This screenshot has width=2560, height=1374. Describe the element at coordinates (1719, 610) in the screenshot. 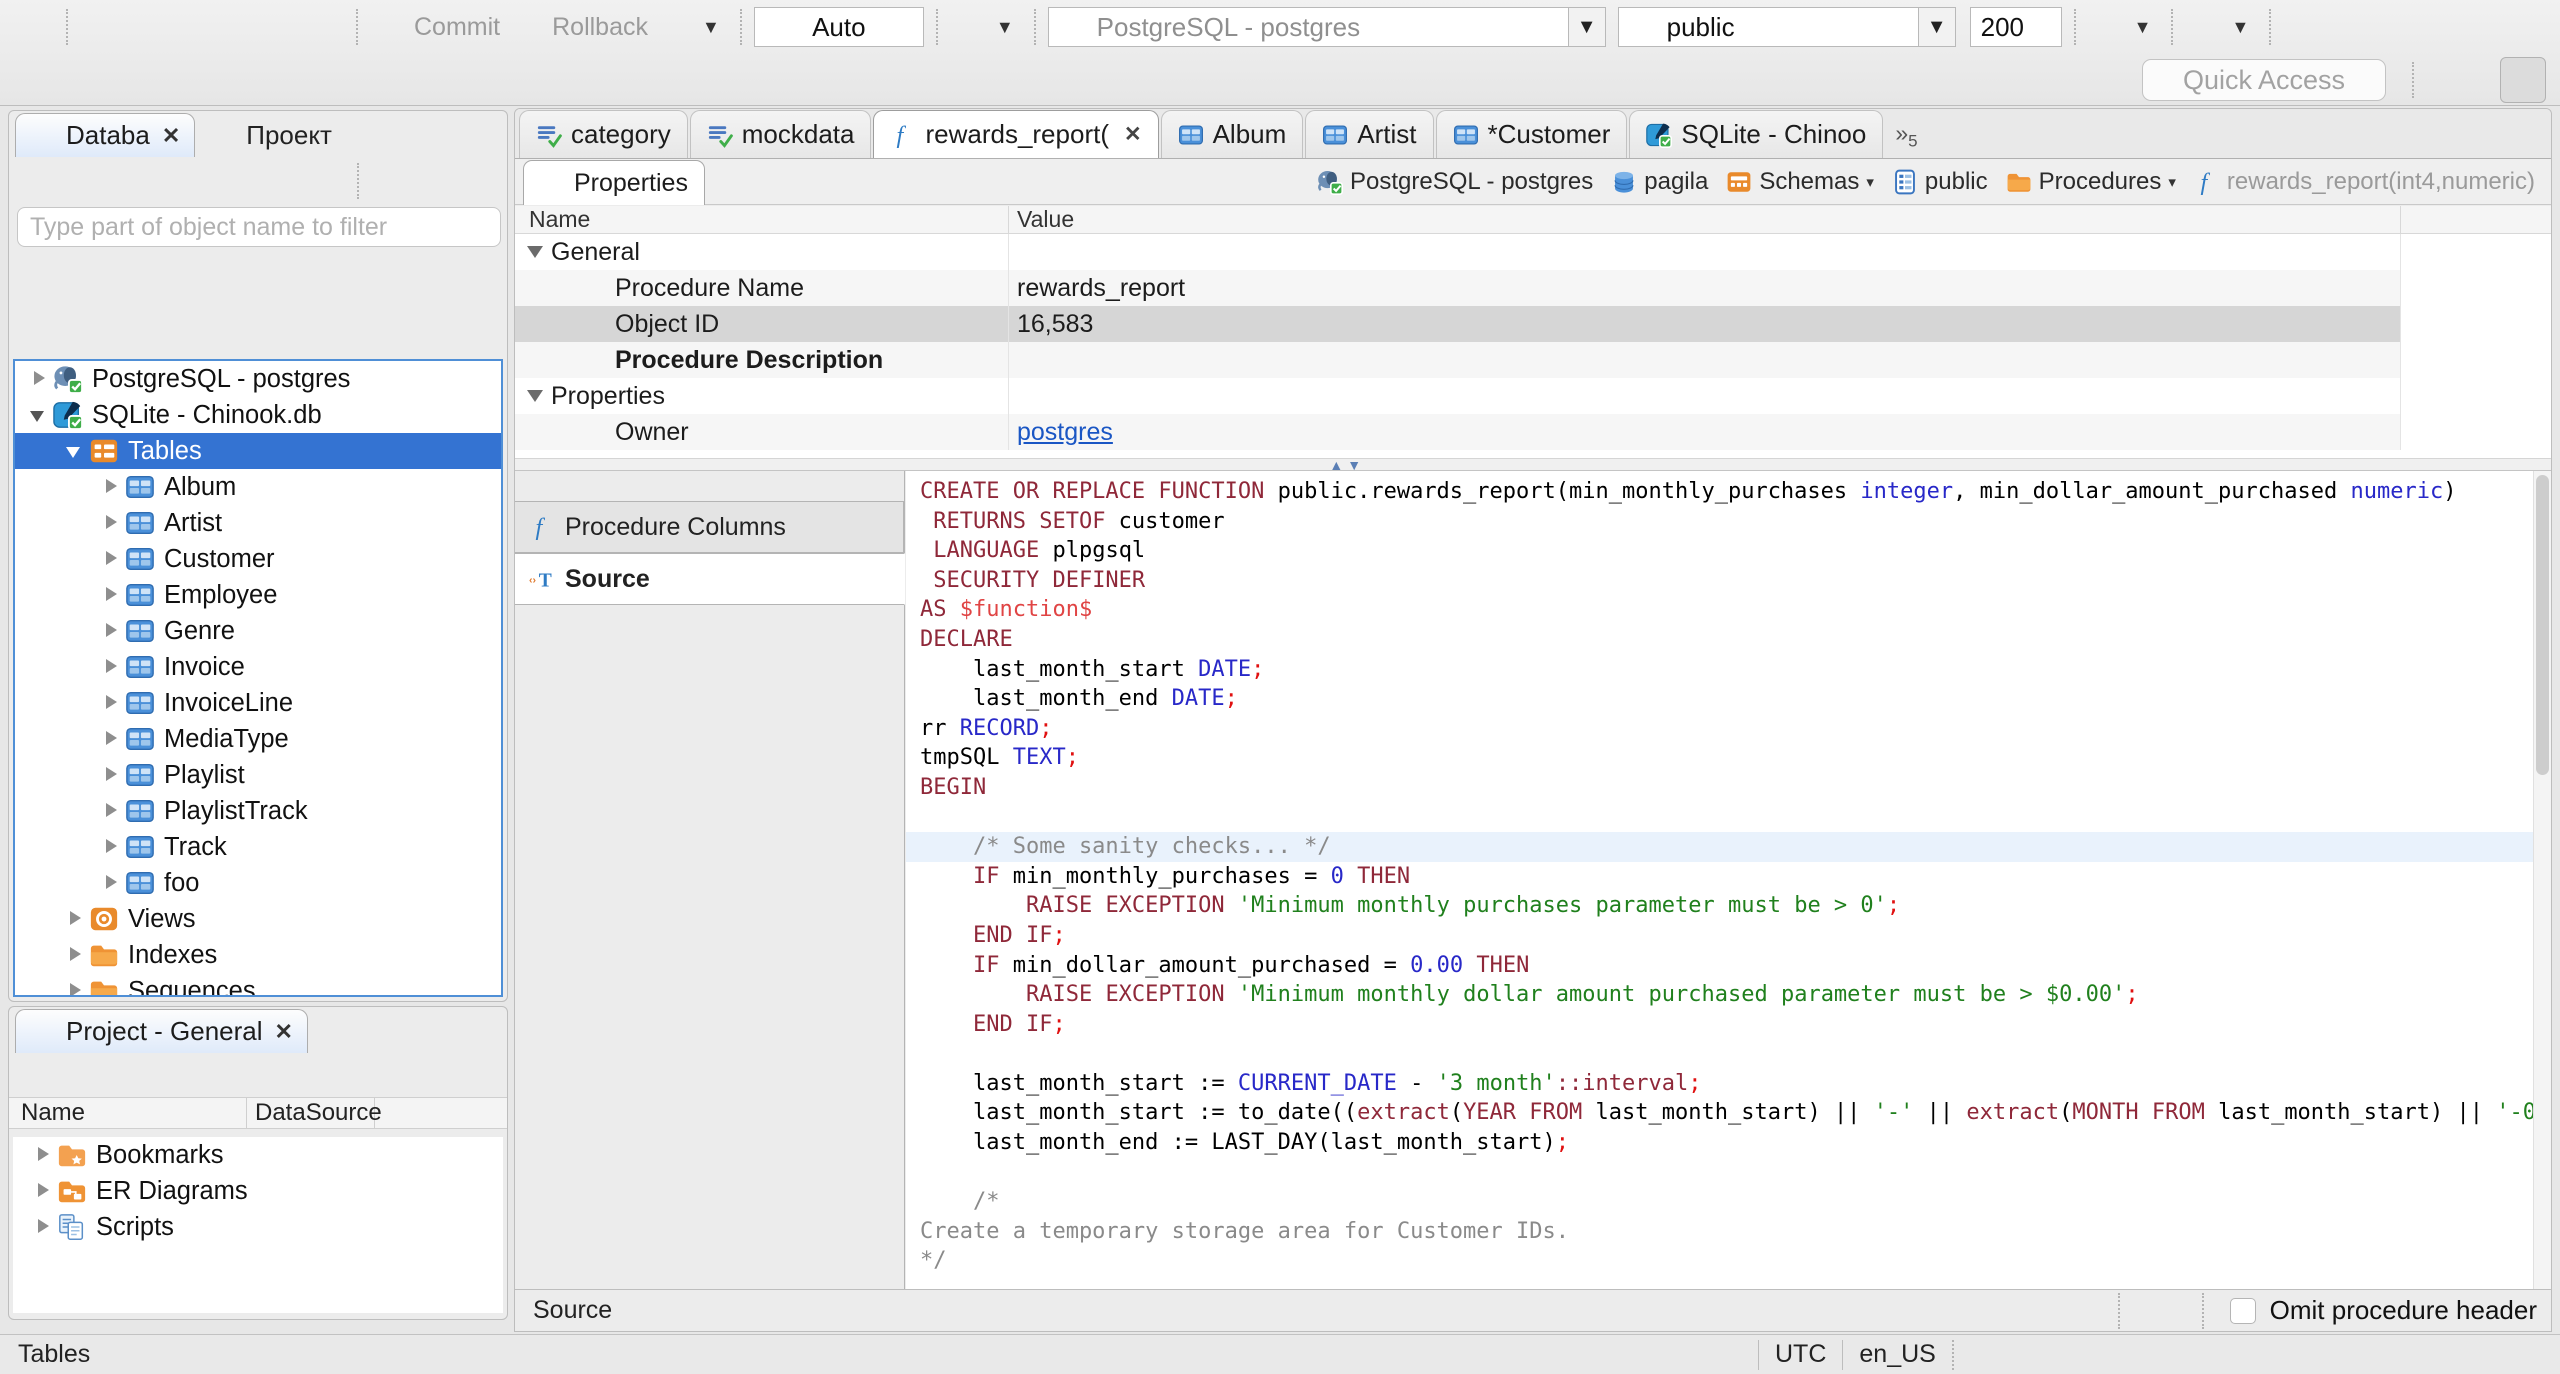

I see `code-line: AS $function$` at that location.